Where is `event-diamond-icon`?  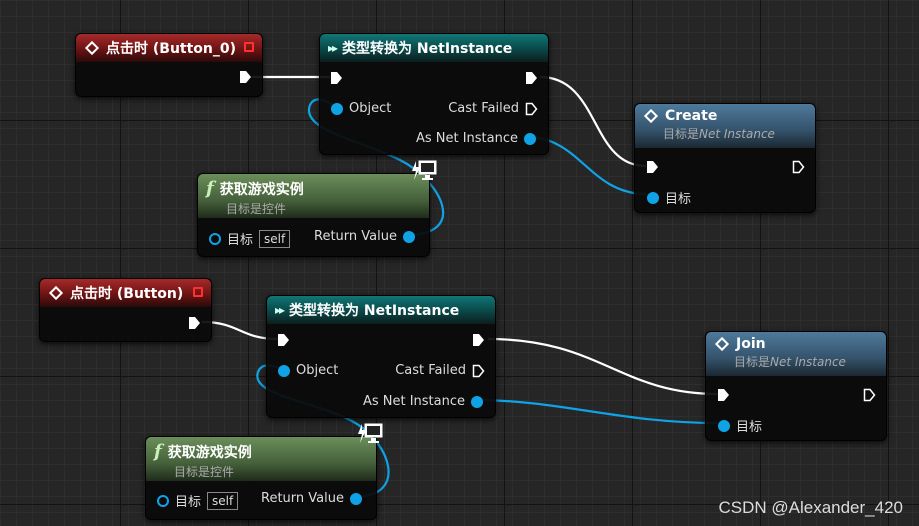 event-diamond-icon is located at coordinates (92, 48).